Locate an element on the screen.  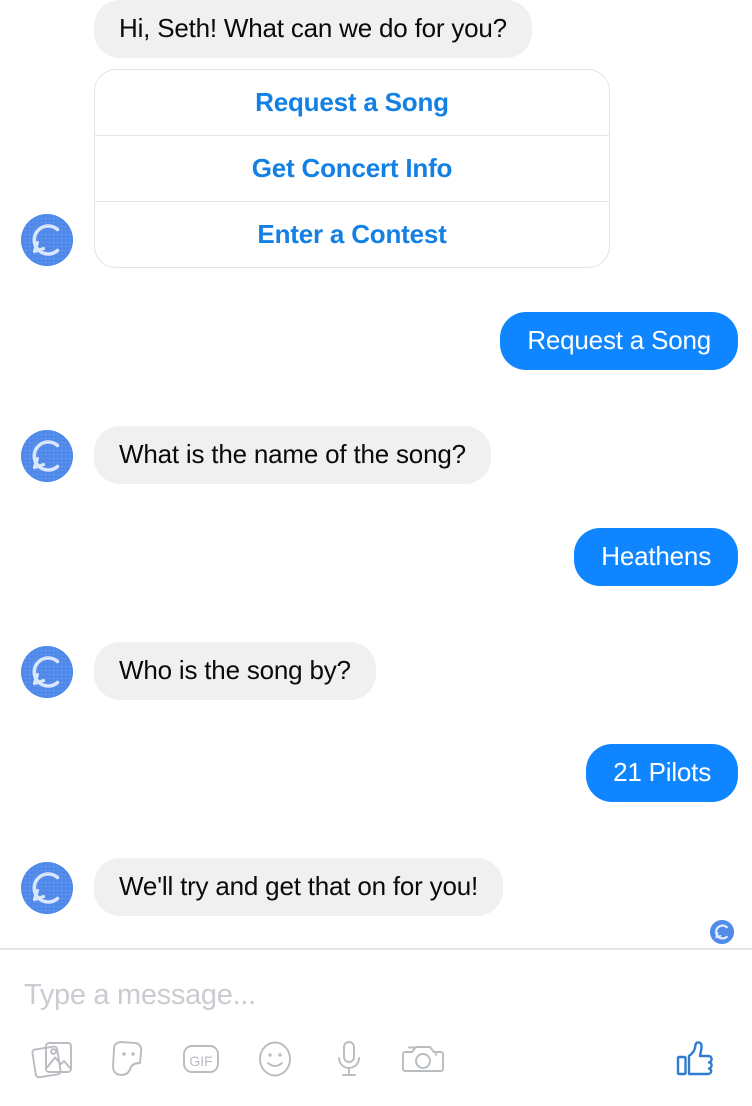
gif-label: GIF is located at coordinates (200, 1061).